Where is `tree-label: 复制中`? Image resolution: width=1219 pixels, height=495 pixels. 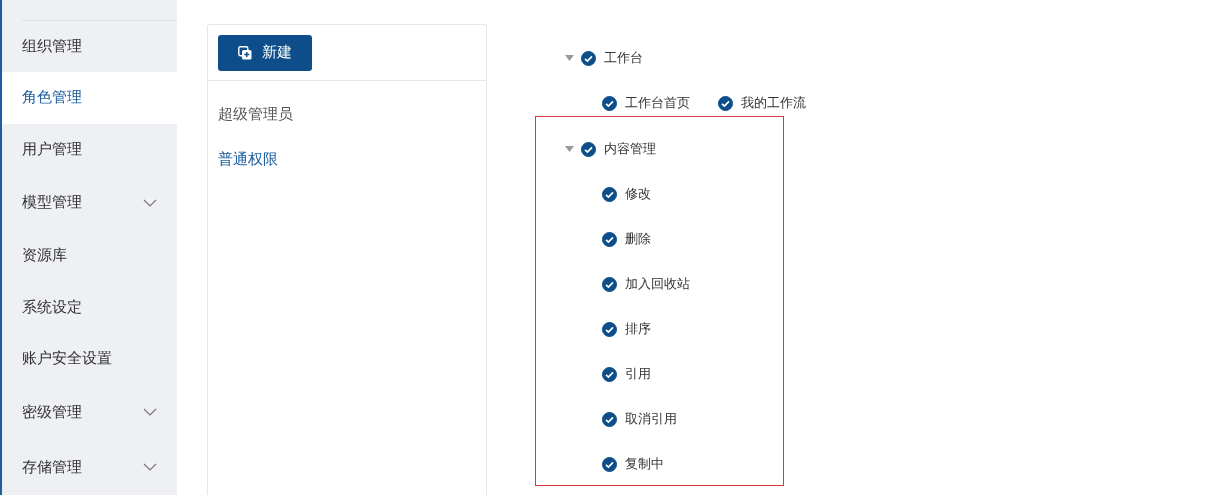 tree-label: 复制中 is located at coordinates (644, 464).